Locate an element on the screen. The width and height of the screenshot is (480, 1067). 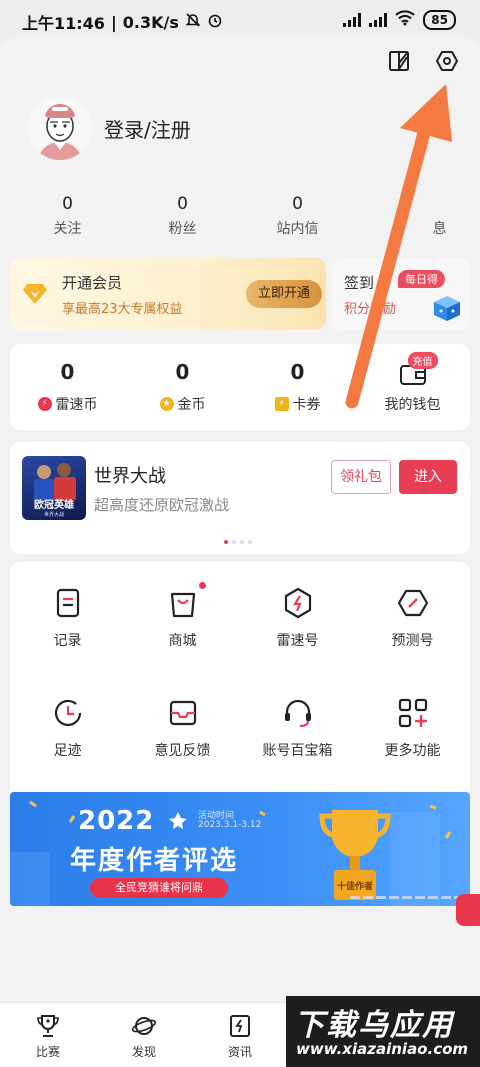
gift-box-icon is located at coordinates (447, 308).